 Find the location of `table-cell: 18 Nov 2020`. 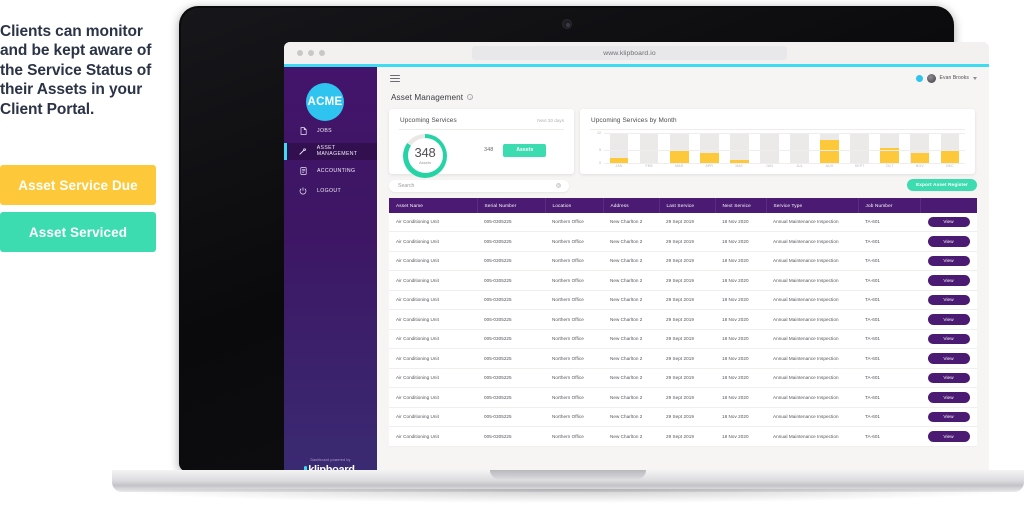

table-cell: 18 Nov 2020 is located at coordinates (740, 300).